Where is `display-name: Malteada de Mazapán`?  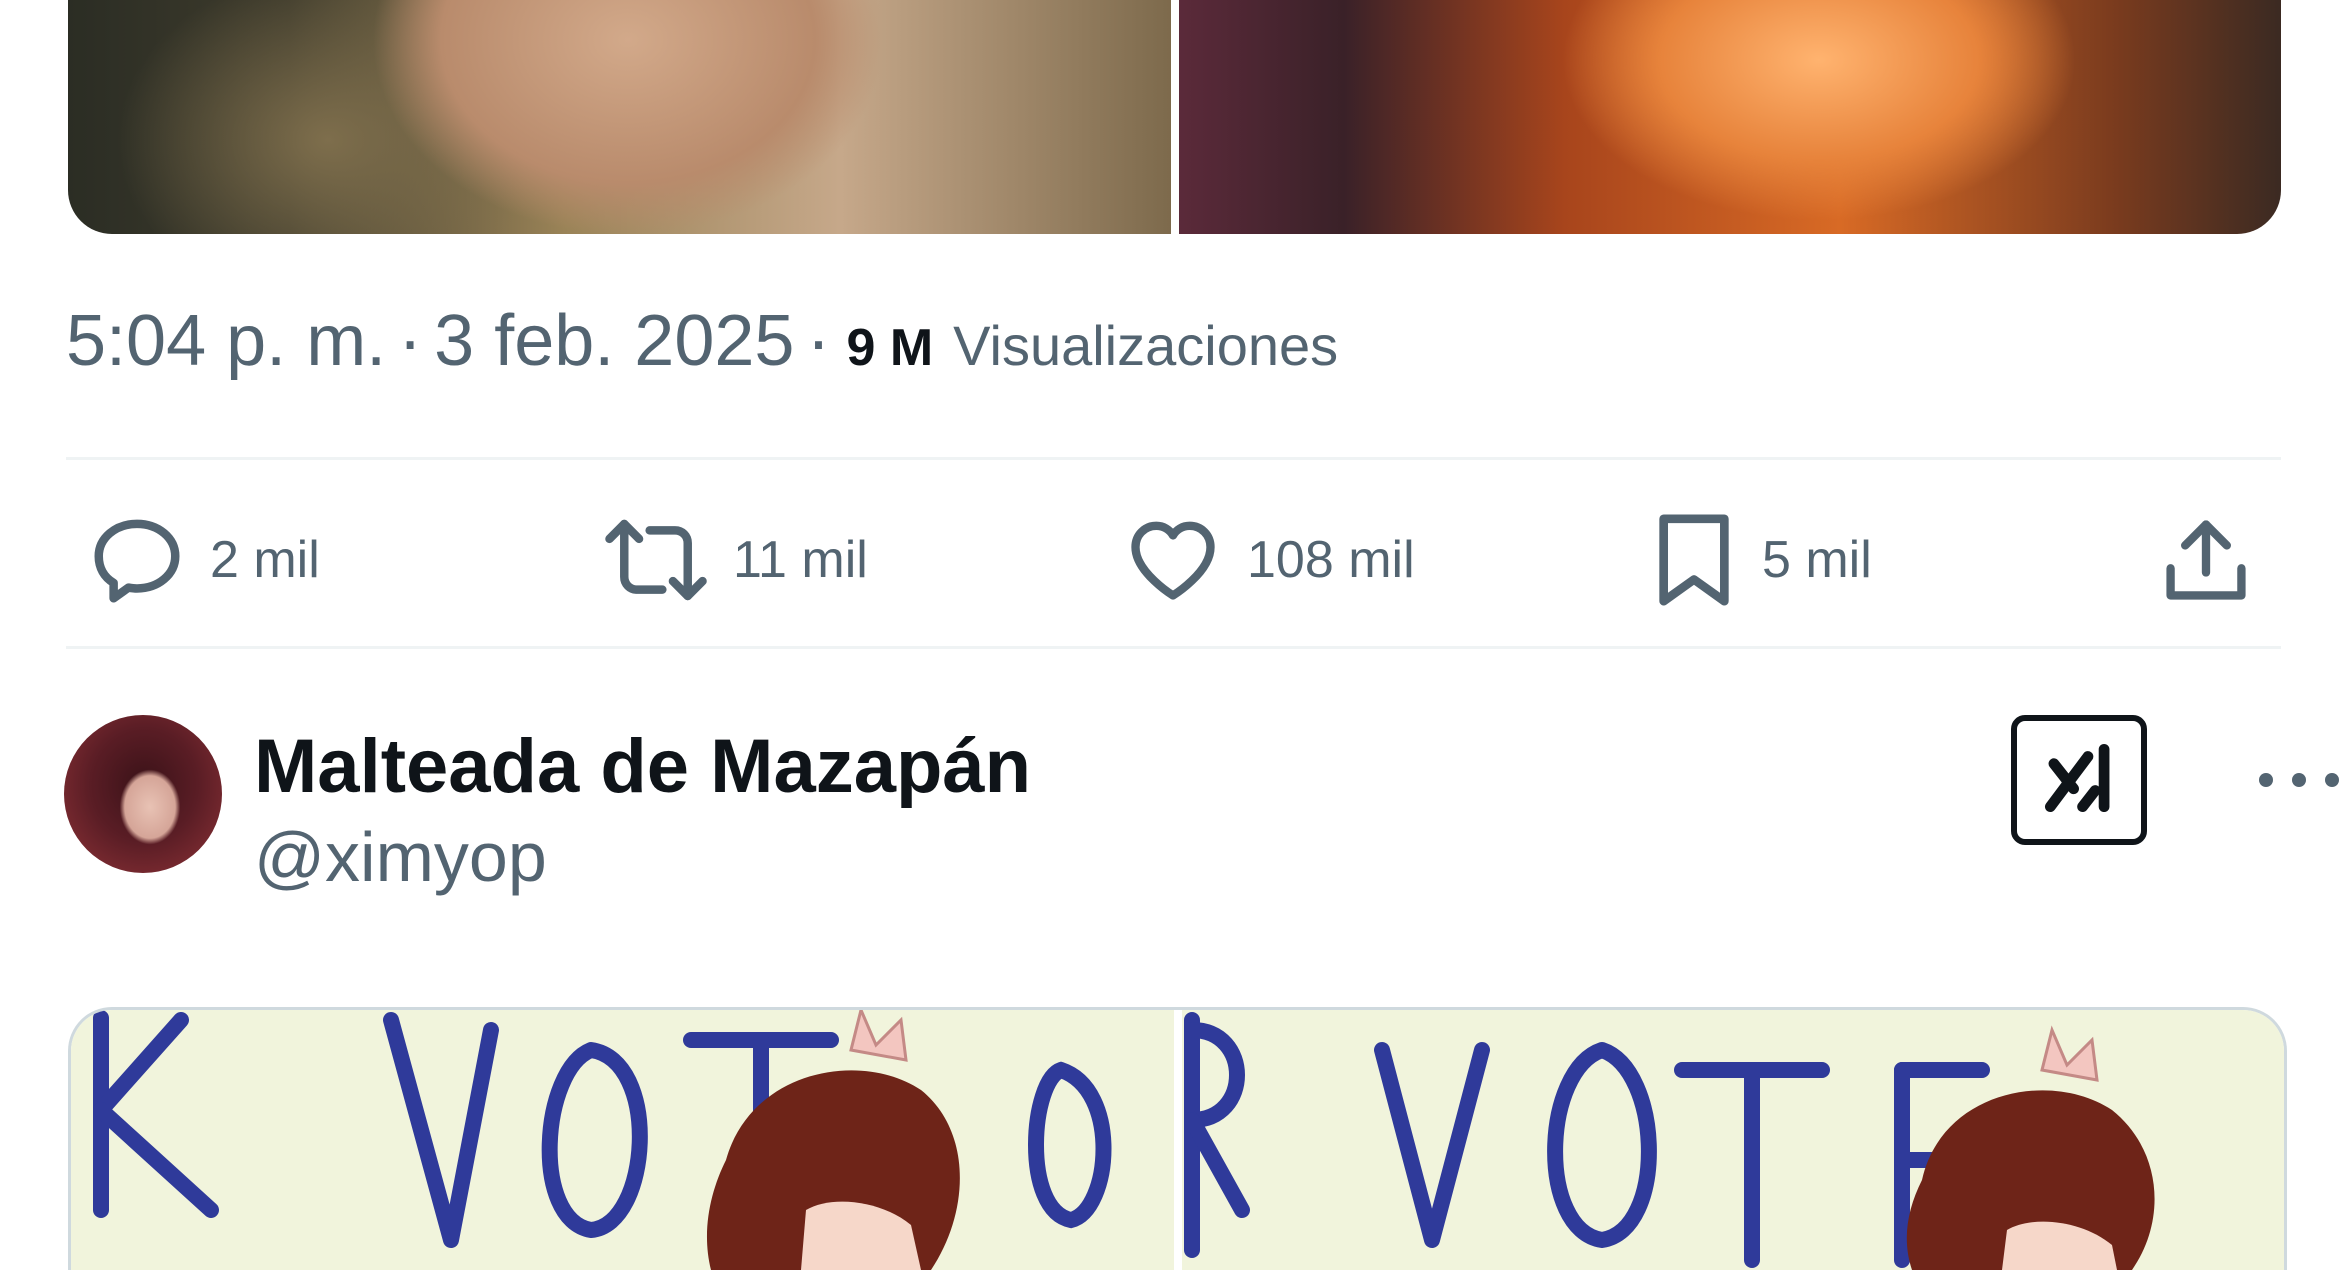
display-name: Malteada de Mazapán is located at coordinates (642, 766).